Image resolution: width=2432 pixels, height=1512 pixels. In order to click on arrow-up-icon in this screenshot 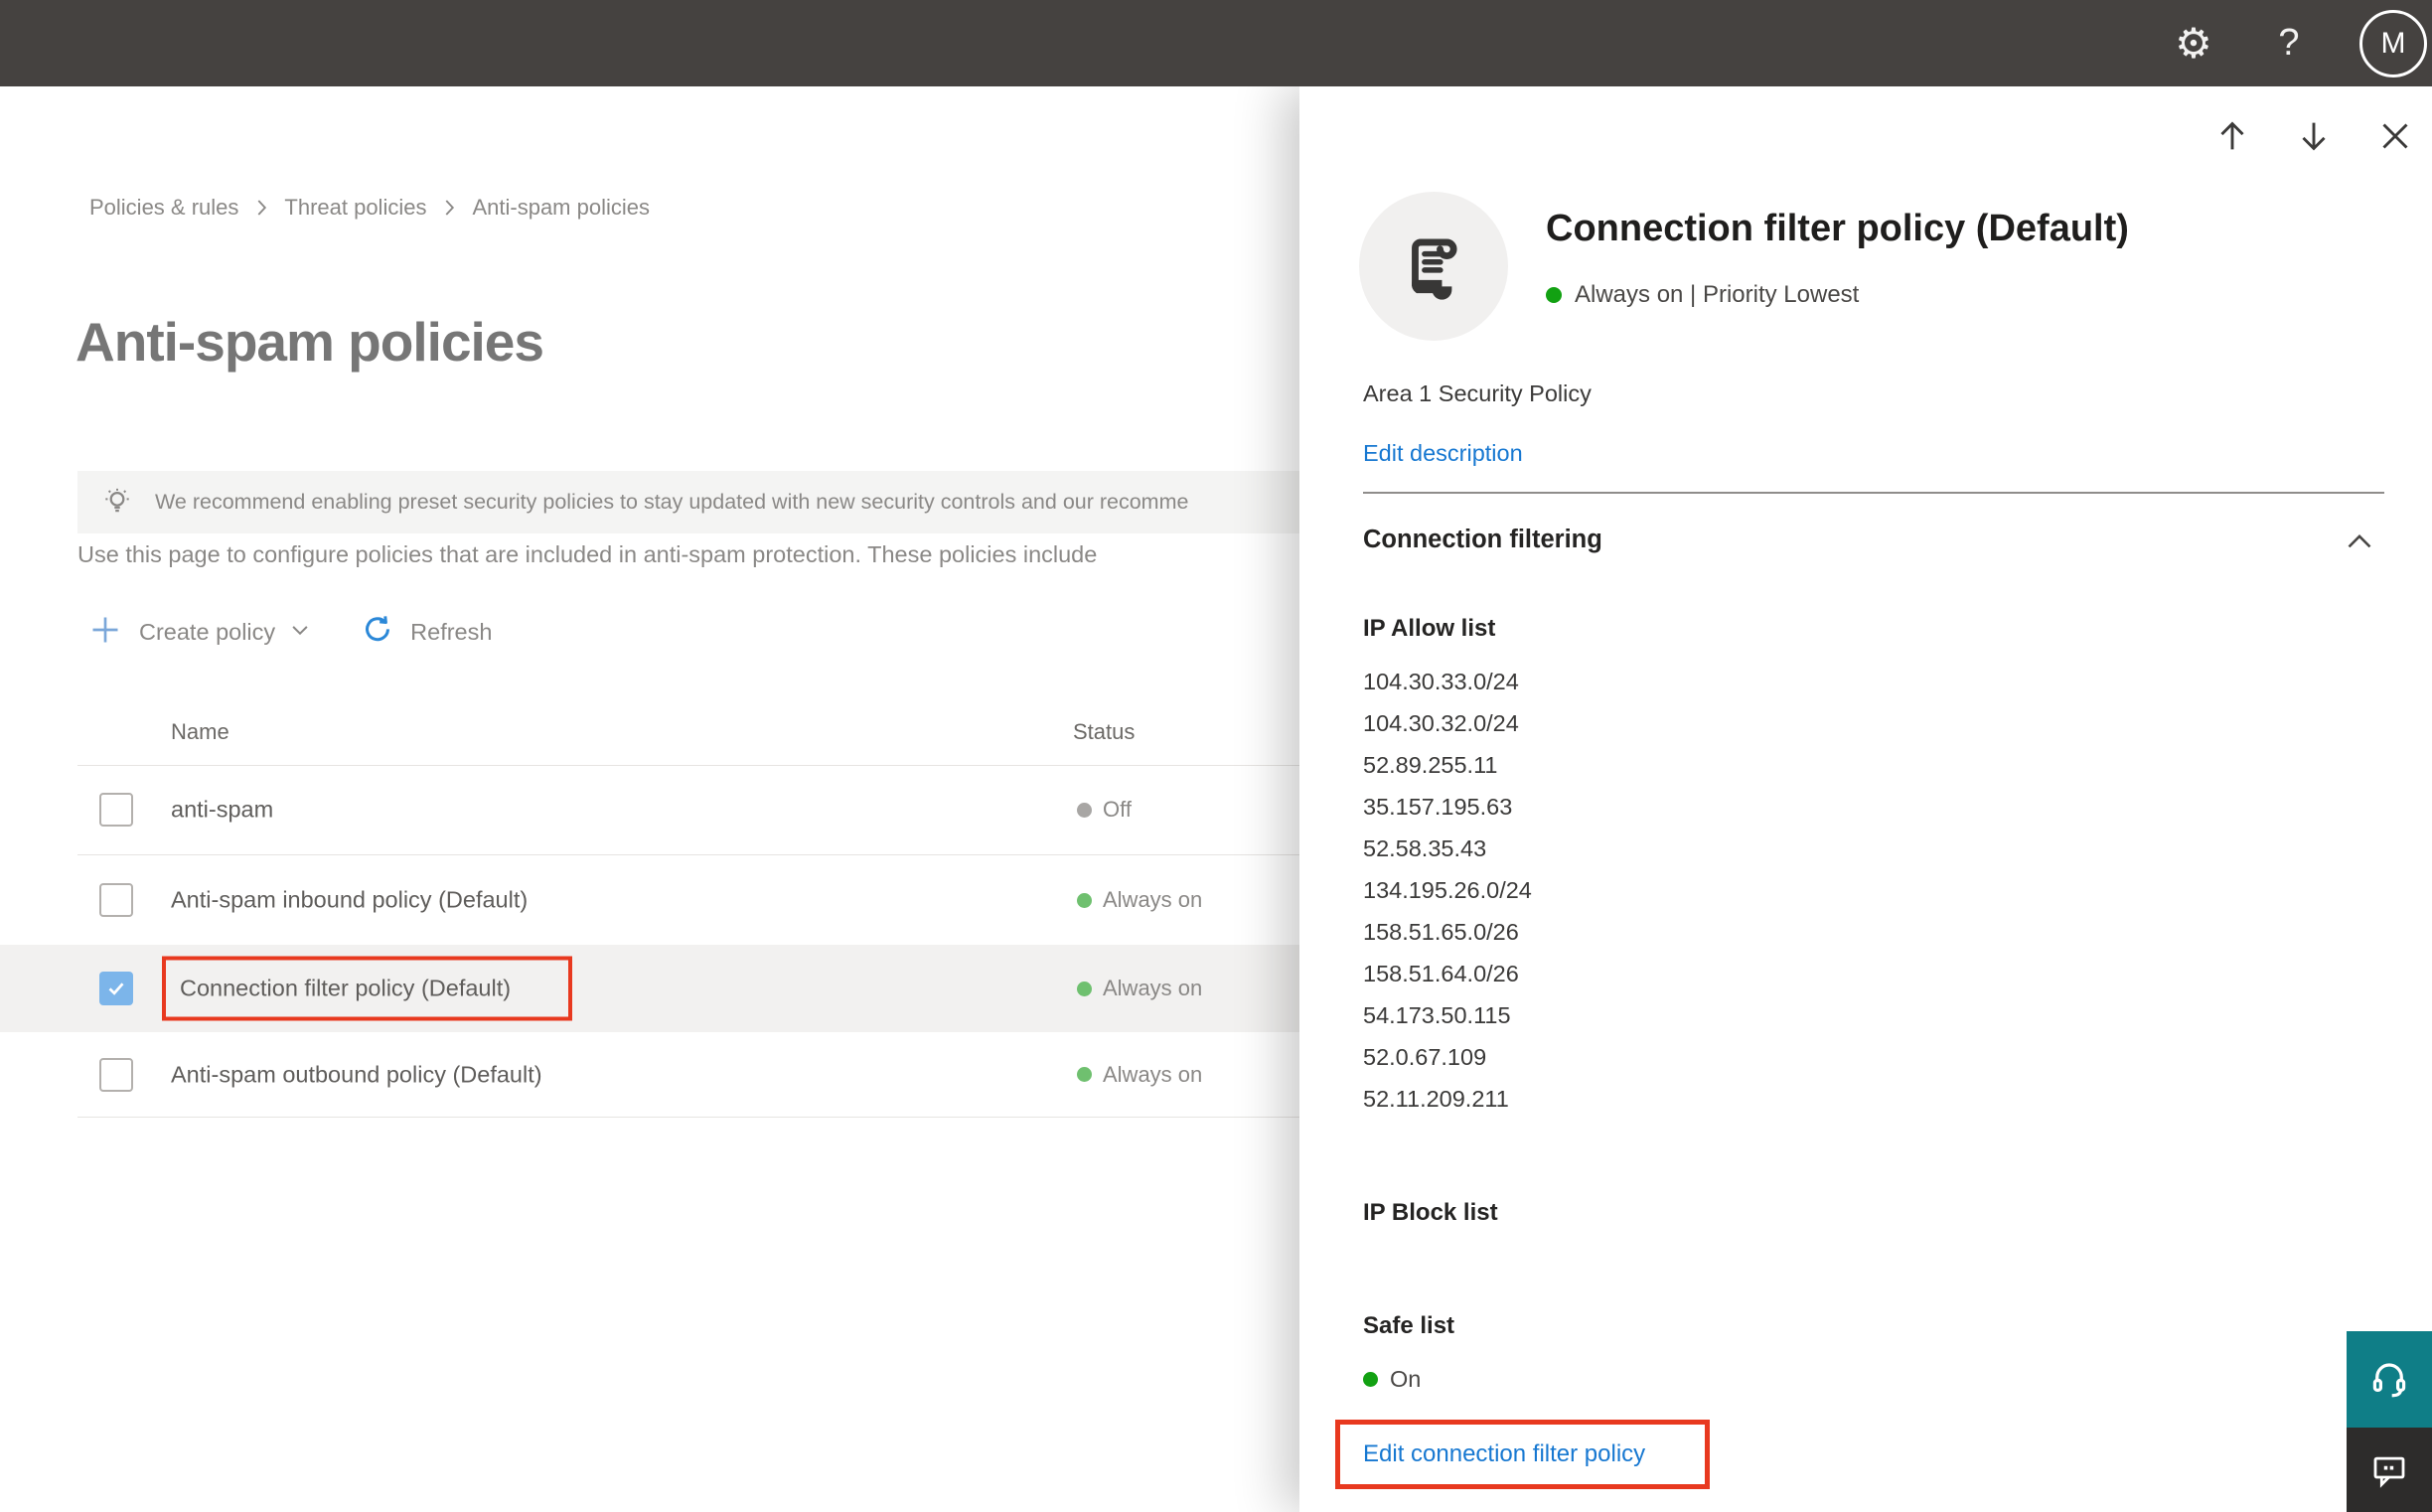, I will do `click(2232, 135)`.